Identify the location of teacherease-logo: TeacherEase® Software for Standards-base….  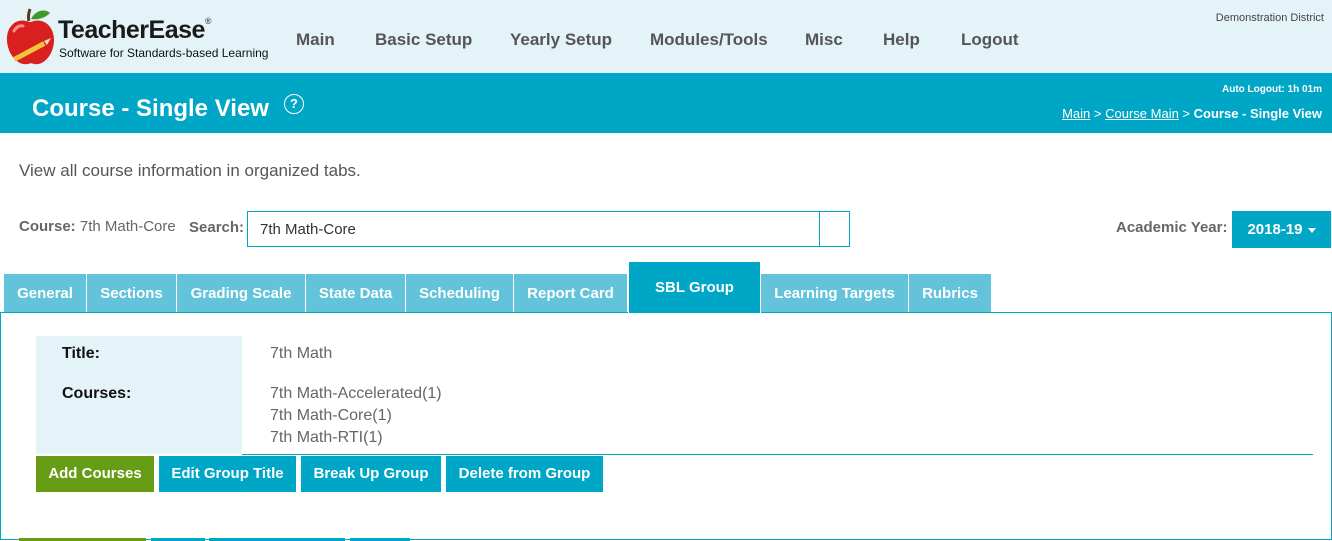
(135, 36).